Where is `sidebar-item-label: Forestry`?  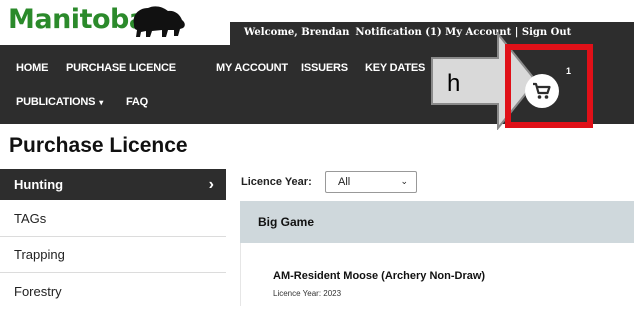 sidebar-item-label: Forestry is located at coordinates (38, 291).